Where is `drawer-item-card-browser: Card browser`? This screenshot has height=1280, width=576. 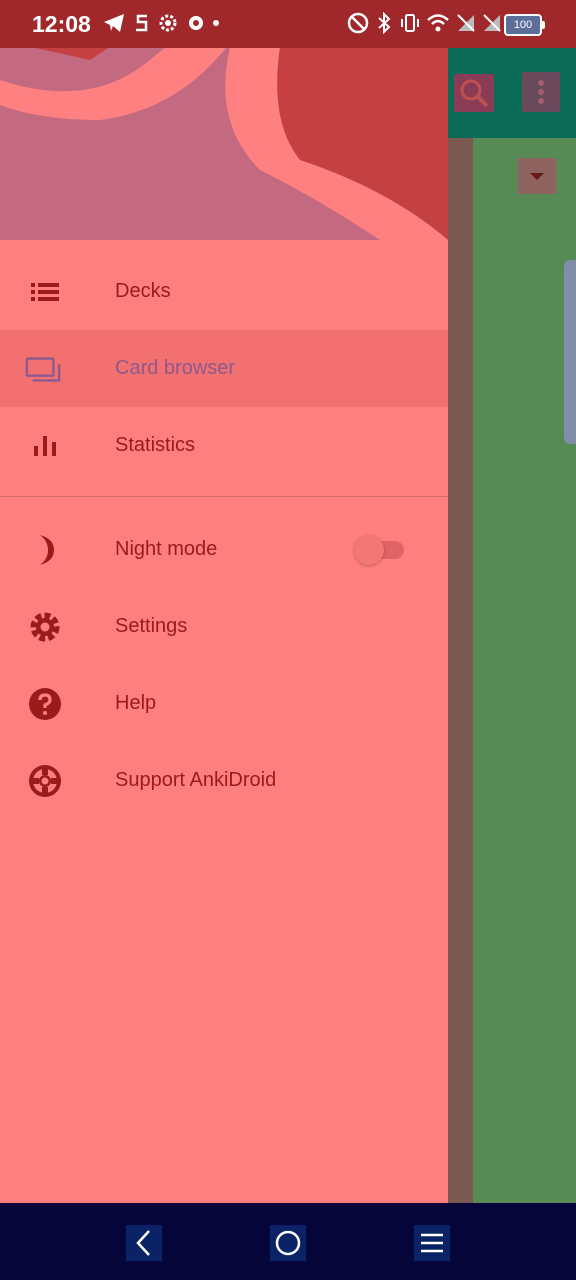 drawer-item-card-browser: Card browser is located at coordinates (224, 368).